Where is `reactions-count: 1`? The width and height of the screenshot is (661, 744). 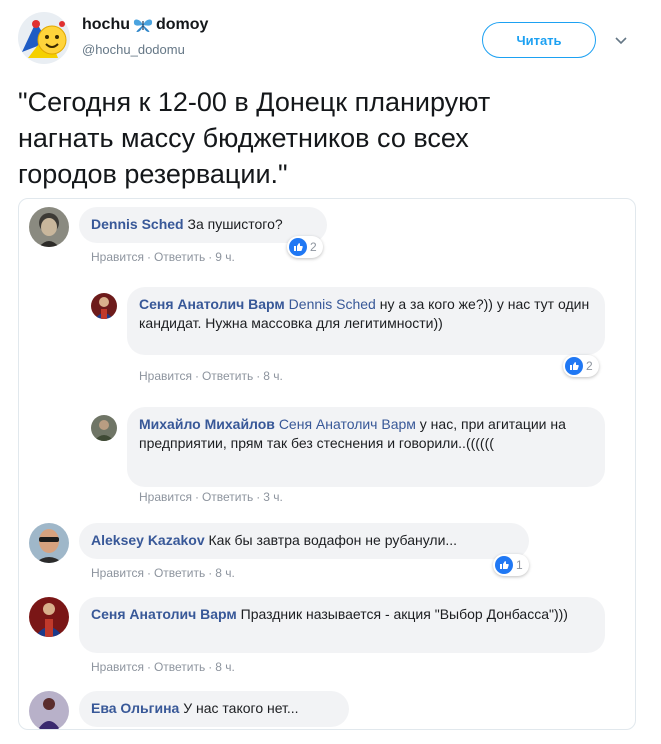
reactions-count: 1 is located at coordinates (519, 565).